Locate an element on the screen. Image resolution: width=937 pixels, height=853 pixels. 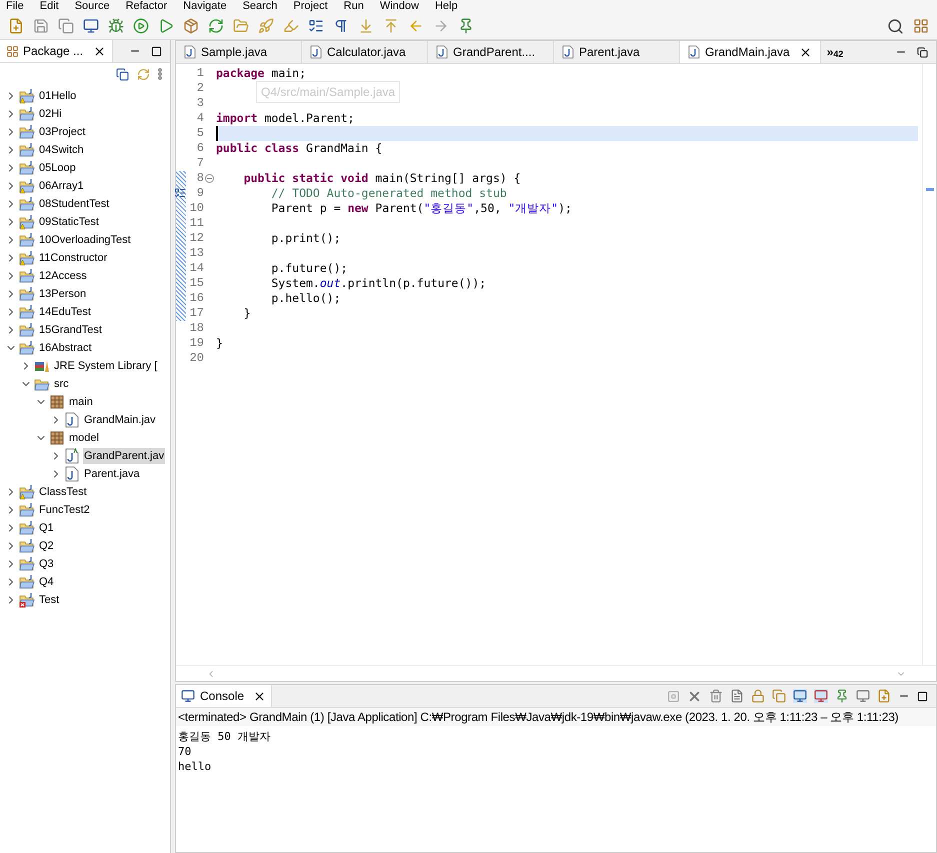
line-number: 14 is located at coordinates (197, 268).